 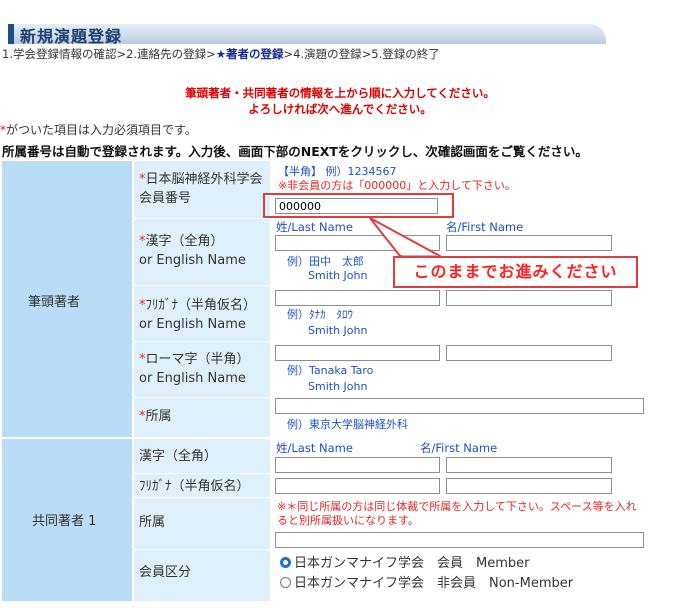 What do you see at coordinates (515, 272) in the screenshot?
I see `callout-box: このままでお進みください` at bounding box center [515, 272].